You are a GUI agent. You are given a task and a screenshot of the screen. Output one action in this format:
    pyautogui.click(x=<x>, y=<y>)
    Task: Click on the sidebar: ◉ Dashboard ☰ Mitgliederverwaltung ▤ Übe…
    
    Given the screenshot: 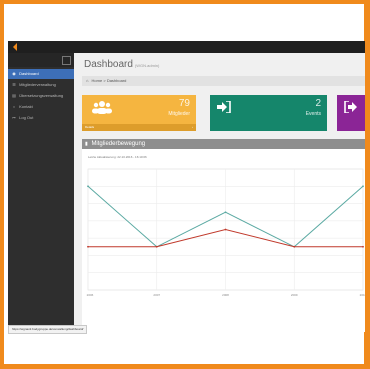 What is the action you would take?
    pyautogui.click(x=41, y=192)
    